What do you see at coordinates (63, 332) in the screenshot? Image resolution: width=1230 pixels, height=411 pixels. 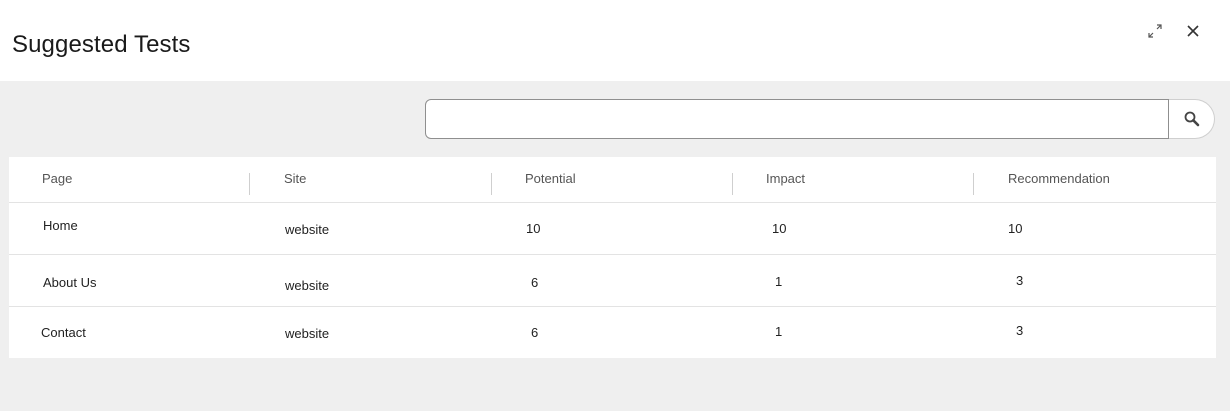 I see `cell-page: Contact` at bounding box center [63, 332].